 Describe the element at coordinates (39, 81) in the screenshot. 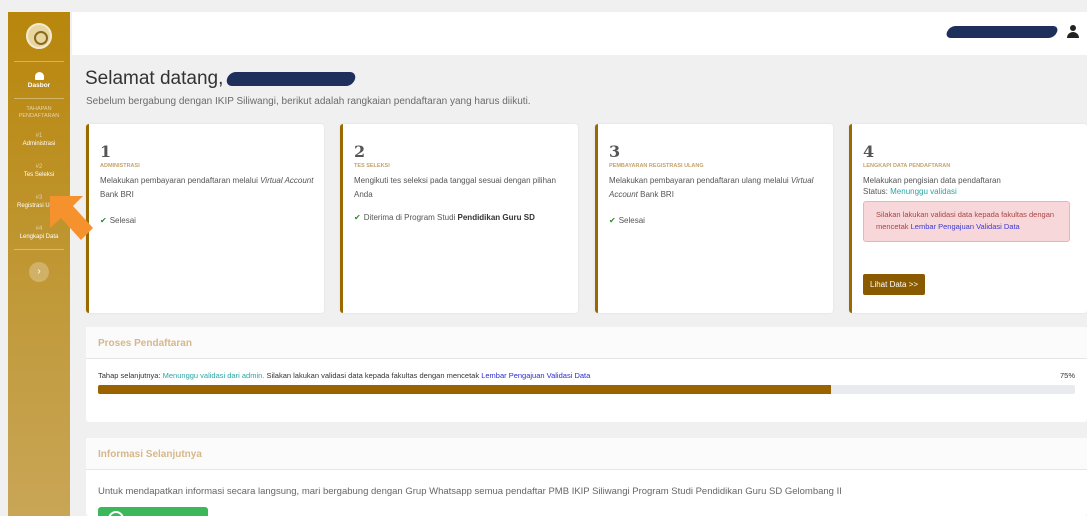

I see `sidebar-item-dashboard: Dasbor` at that location.